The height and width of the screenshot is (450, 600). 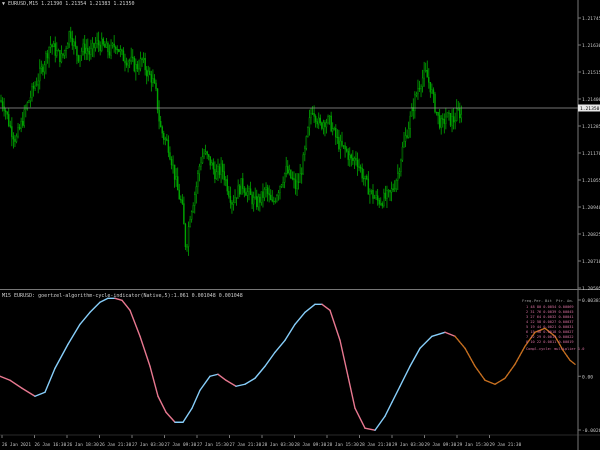 I want to click on collapse-triangle-icon: ▼, so click(x=3, y=4).